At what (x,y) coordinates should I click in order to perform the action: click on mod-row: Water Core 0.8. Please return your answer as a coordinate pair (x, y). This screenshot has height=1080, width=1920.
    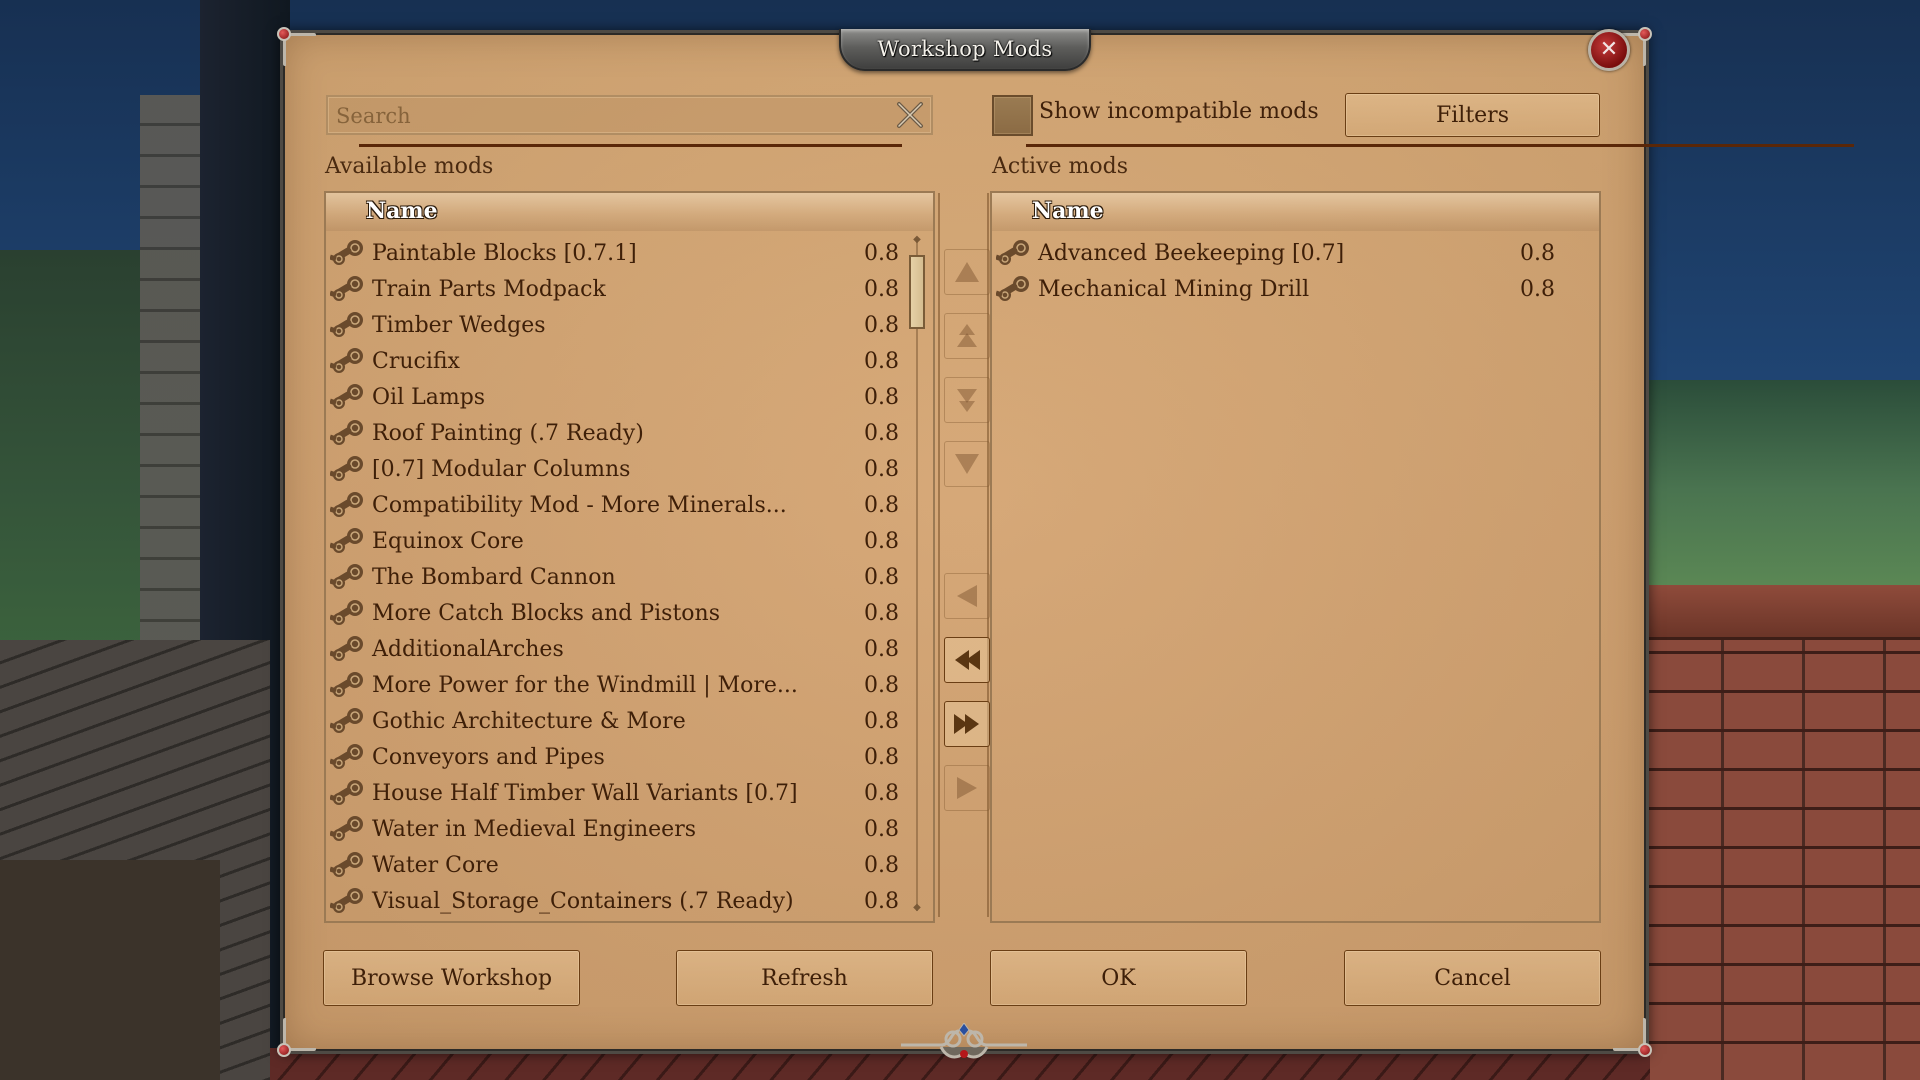
    Looking at the image, I should click on (629, 865).